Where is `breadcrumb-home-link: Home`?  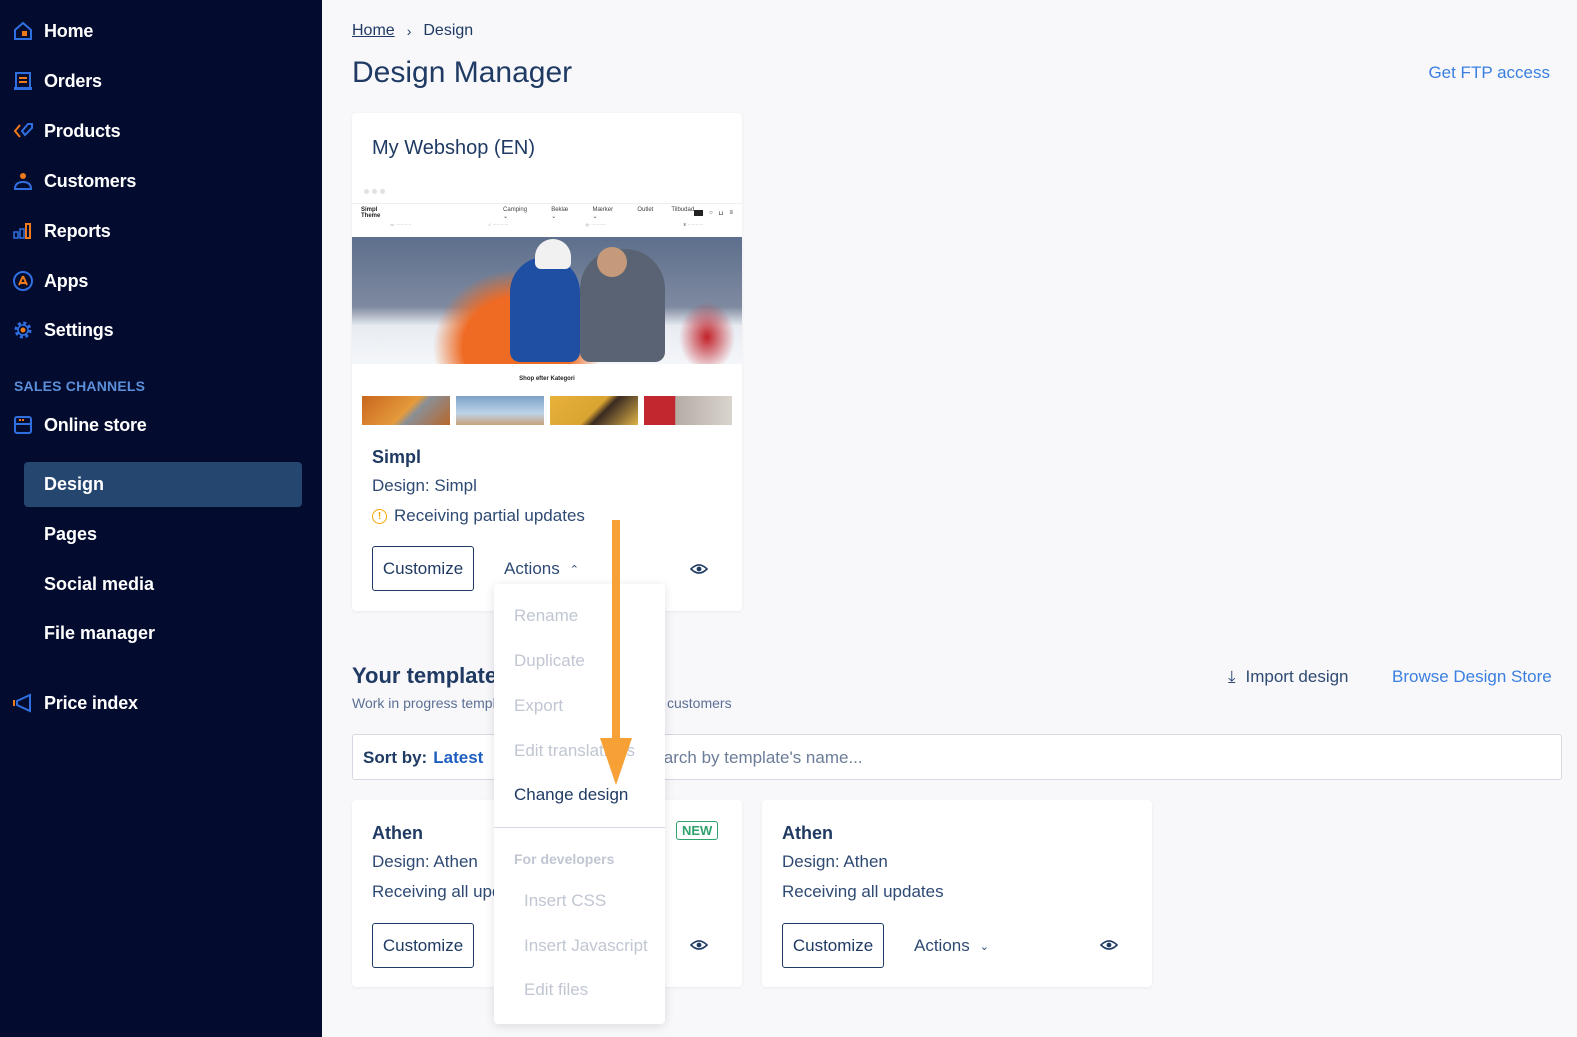
breadcrumb-home-link: Home is located at coordinates (373, 31).